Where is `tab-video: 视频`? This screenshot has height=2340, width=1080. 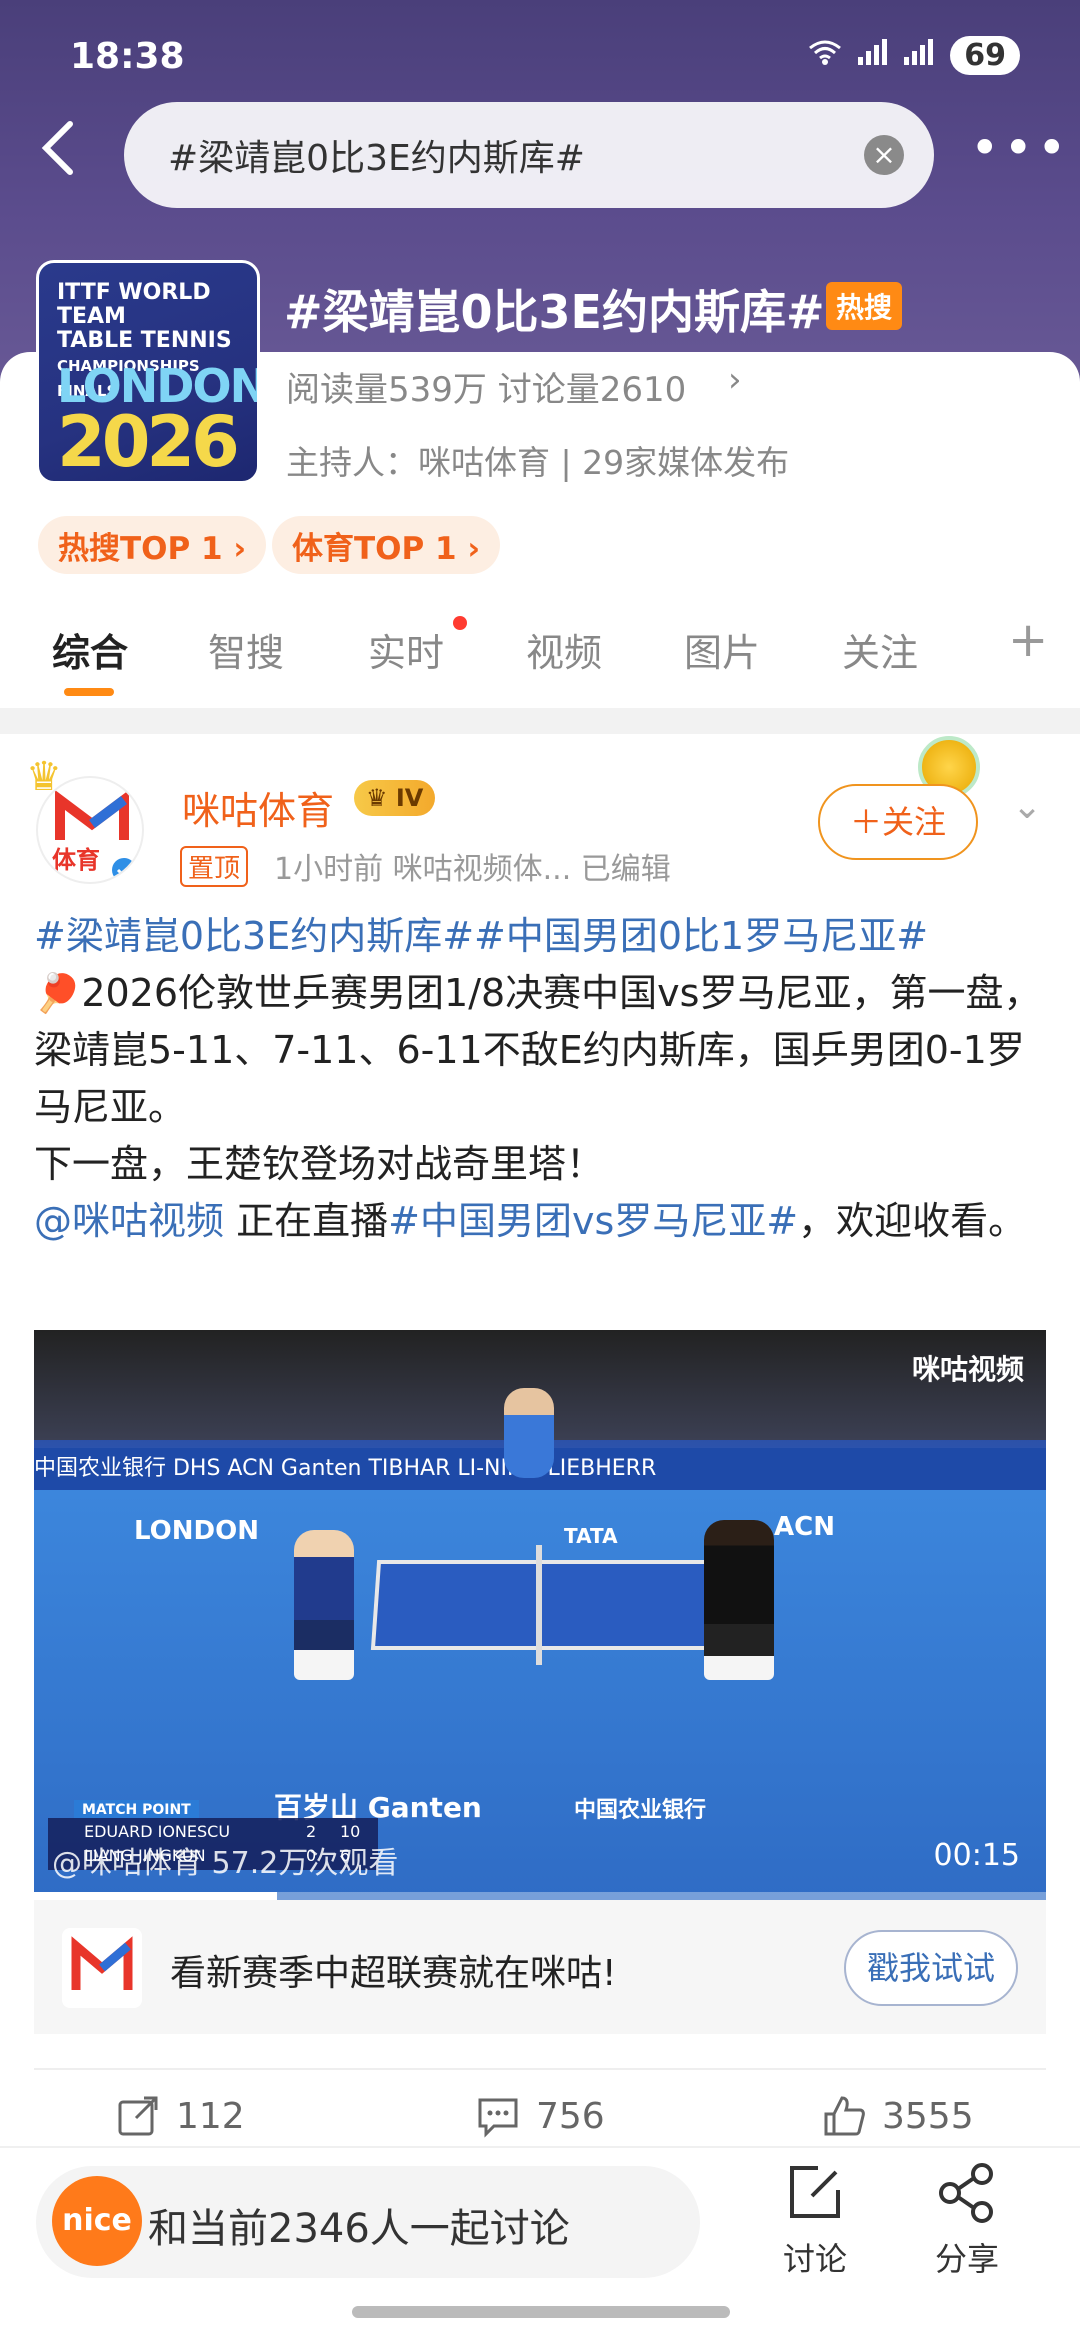 tab-video: 视频 is located at coordinates (564, 649).